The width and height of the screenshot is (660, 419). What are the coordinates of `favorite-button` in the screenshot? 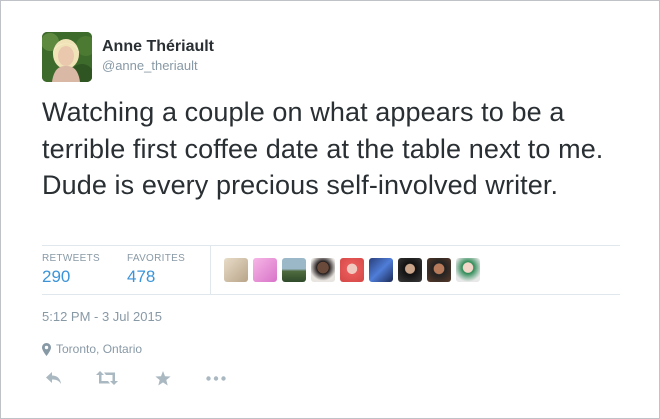 It's located at (163, 378).